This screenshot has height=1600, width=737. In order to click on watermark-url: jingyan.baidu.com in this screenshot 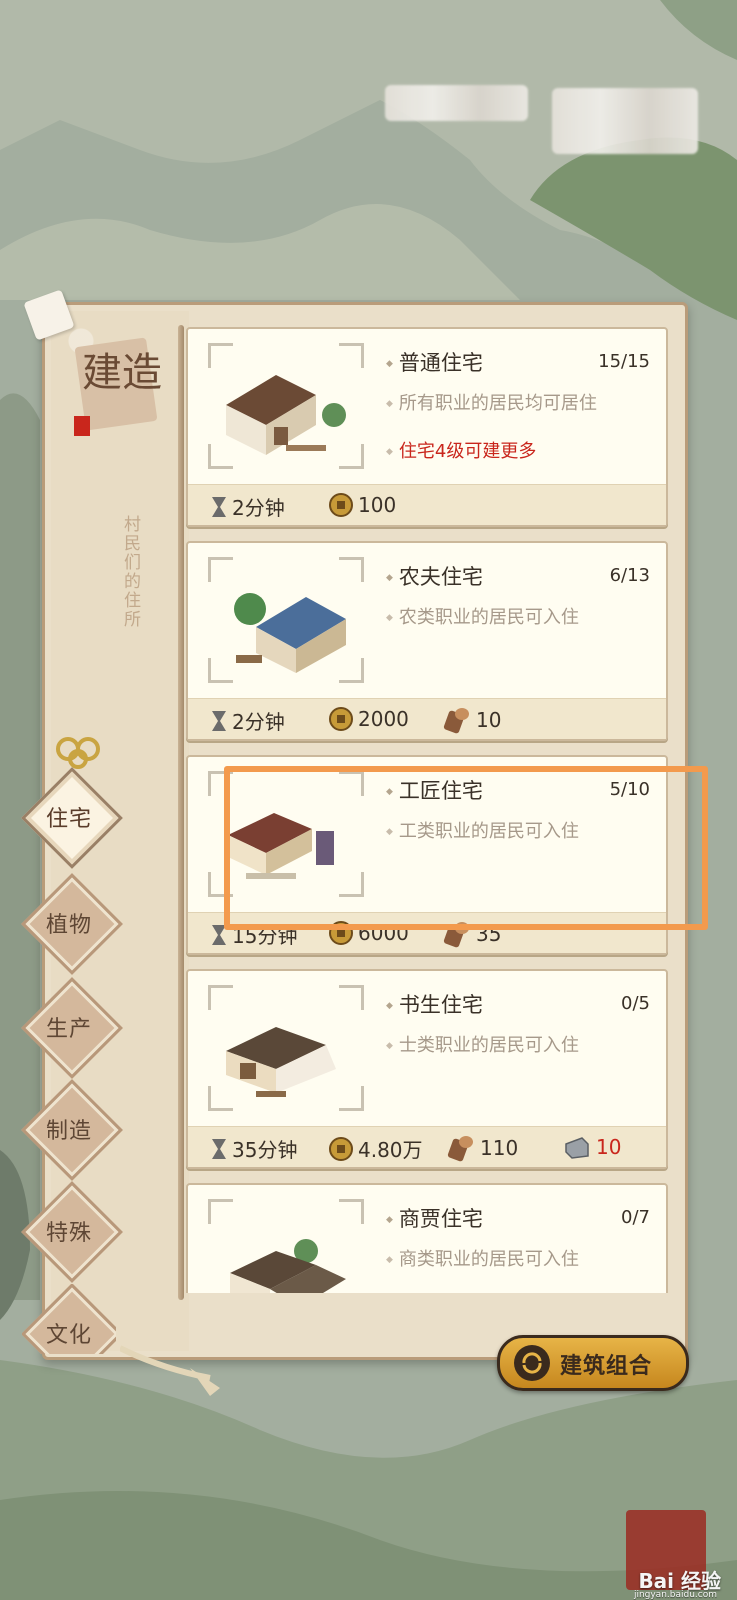, I will do `click(675, 1595)`.